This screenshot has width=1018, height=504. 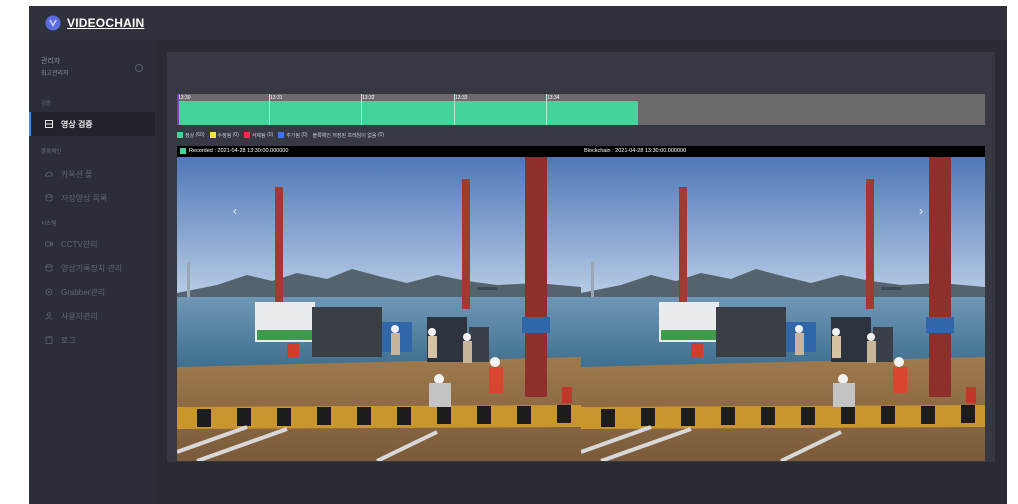 I want to click on frame-timeline: 13:30 13:31 13:32 13:33 13:34, so click(x=581, y=109).